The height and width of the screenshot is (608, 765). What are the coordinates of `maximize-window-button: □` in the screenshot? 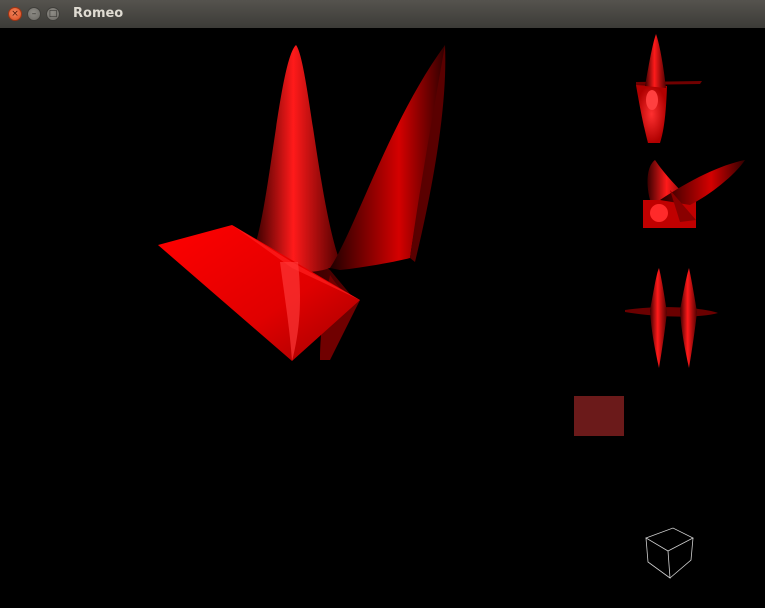 It's located at (53, 14).